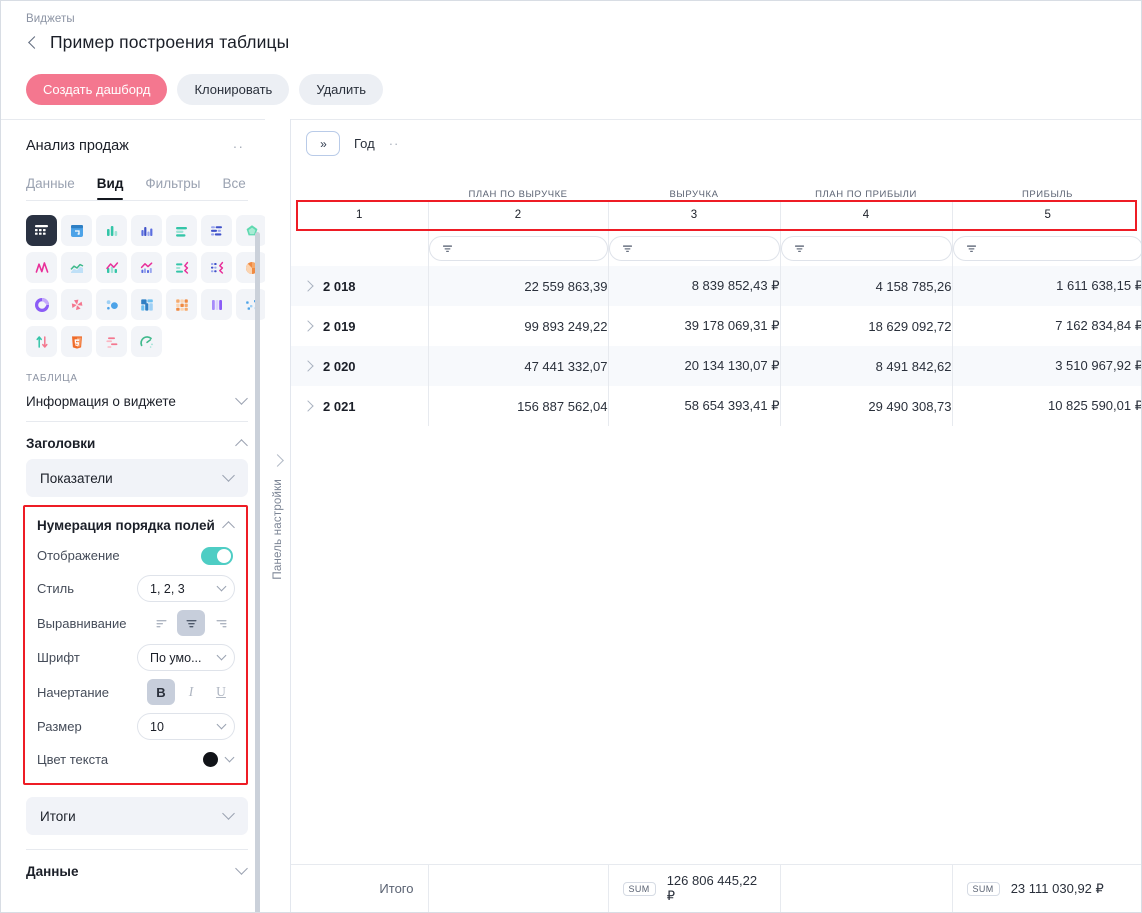  I want to click on grouped-bar-chart-icon, so click(146, 230).